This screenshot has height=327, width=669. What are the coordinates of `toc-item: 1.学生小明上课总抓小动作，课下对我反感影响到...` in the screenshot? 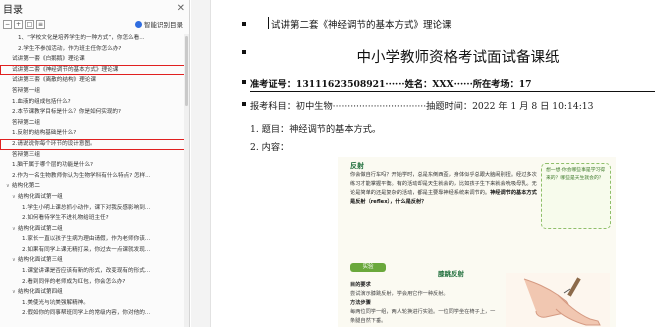 It's located at (94, 208).